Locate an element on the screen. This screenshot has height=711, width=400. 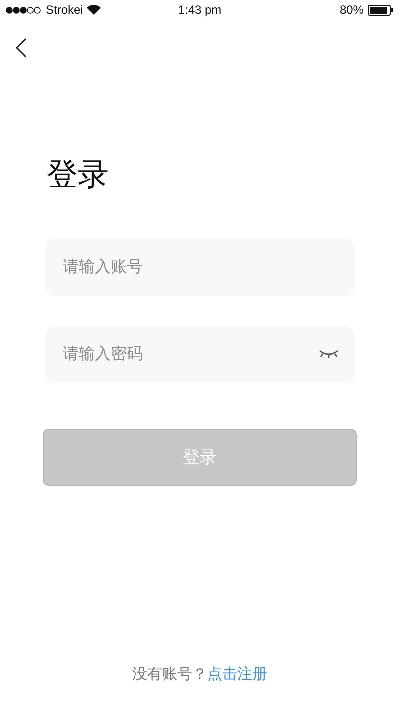
page-title: 登录 is located at coordinates (78, 175).